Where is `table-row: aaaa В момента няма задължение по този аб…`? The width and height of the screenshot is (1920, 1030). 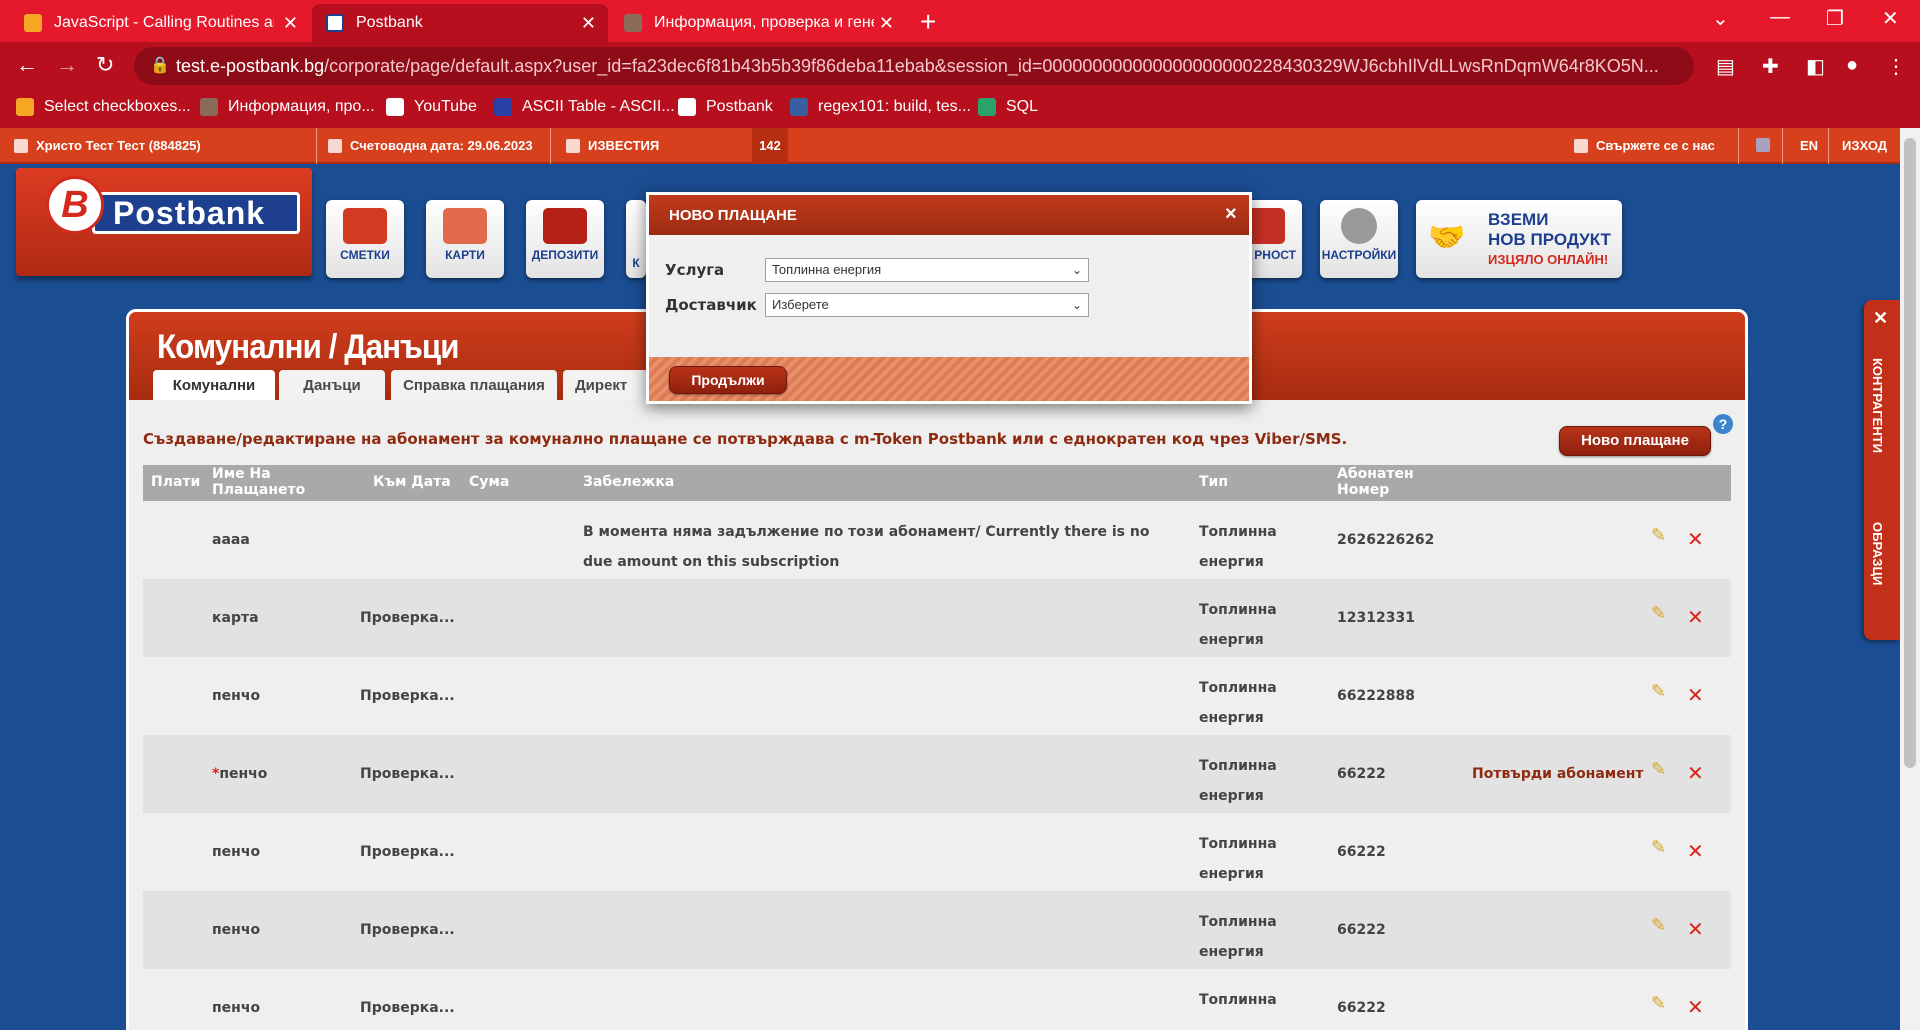 table-row: aaaa В момента няма задължение по този аб… is located at coordinates (937, 540).